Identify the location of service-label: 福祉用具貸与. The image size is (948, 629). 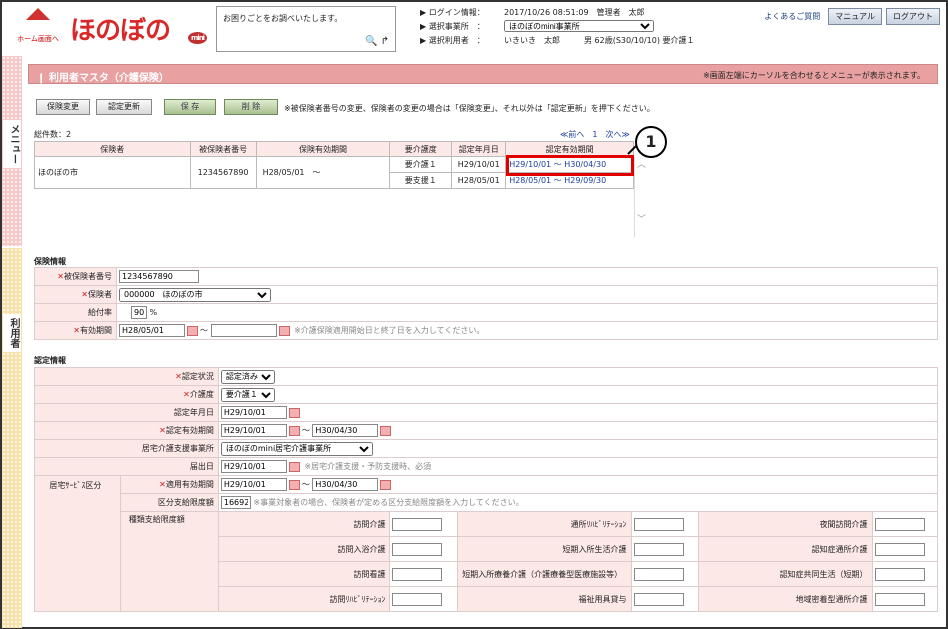
(544, 599).